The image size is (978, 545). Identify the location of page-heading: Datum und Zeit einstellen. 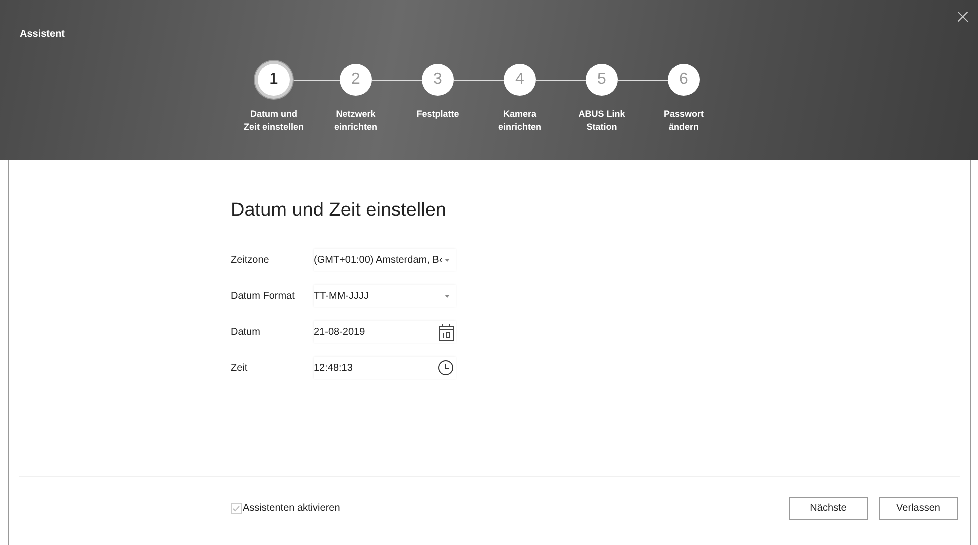
(339, 211).